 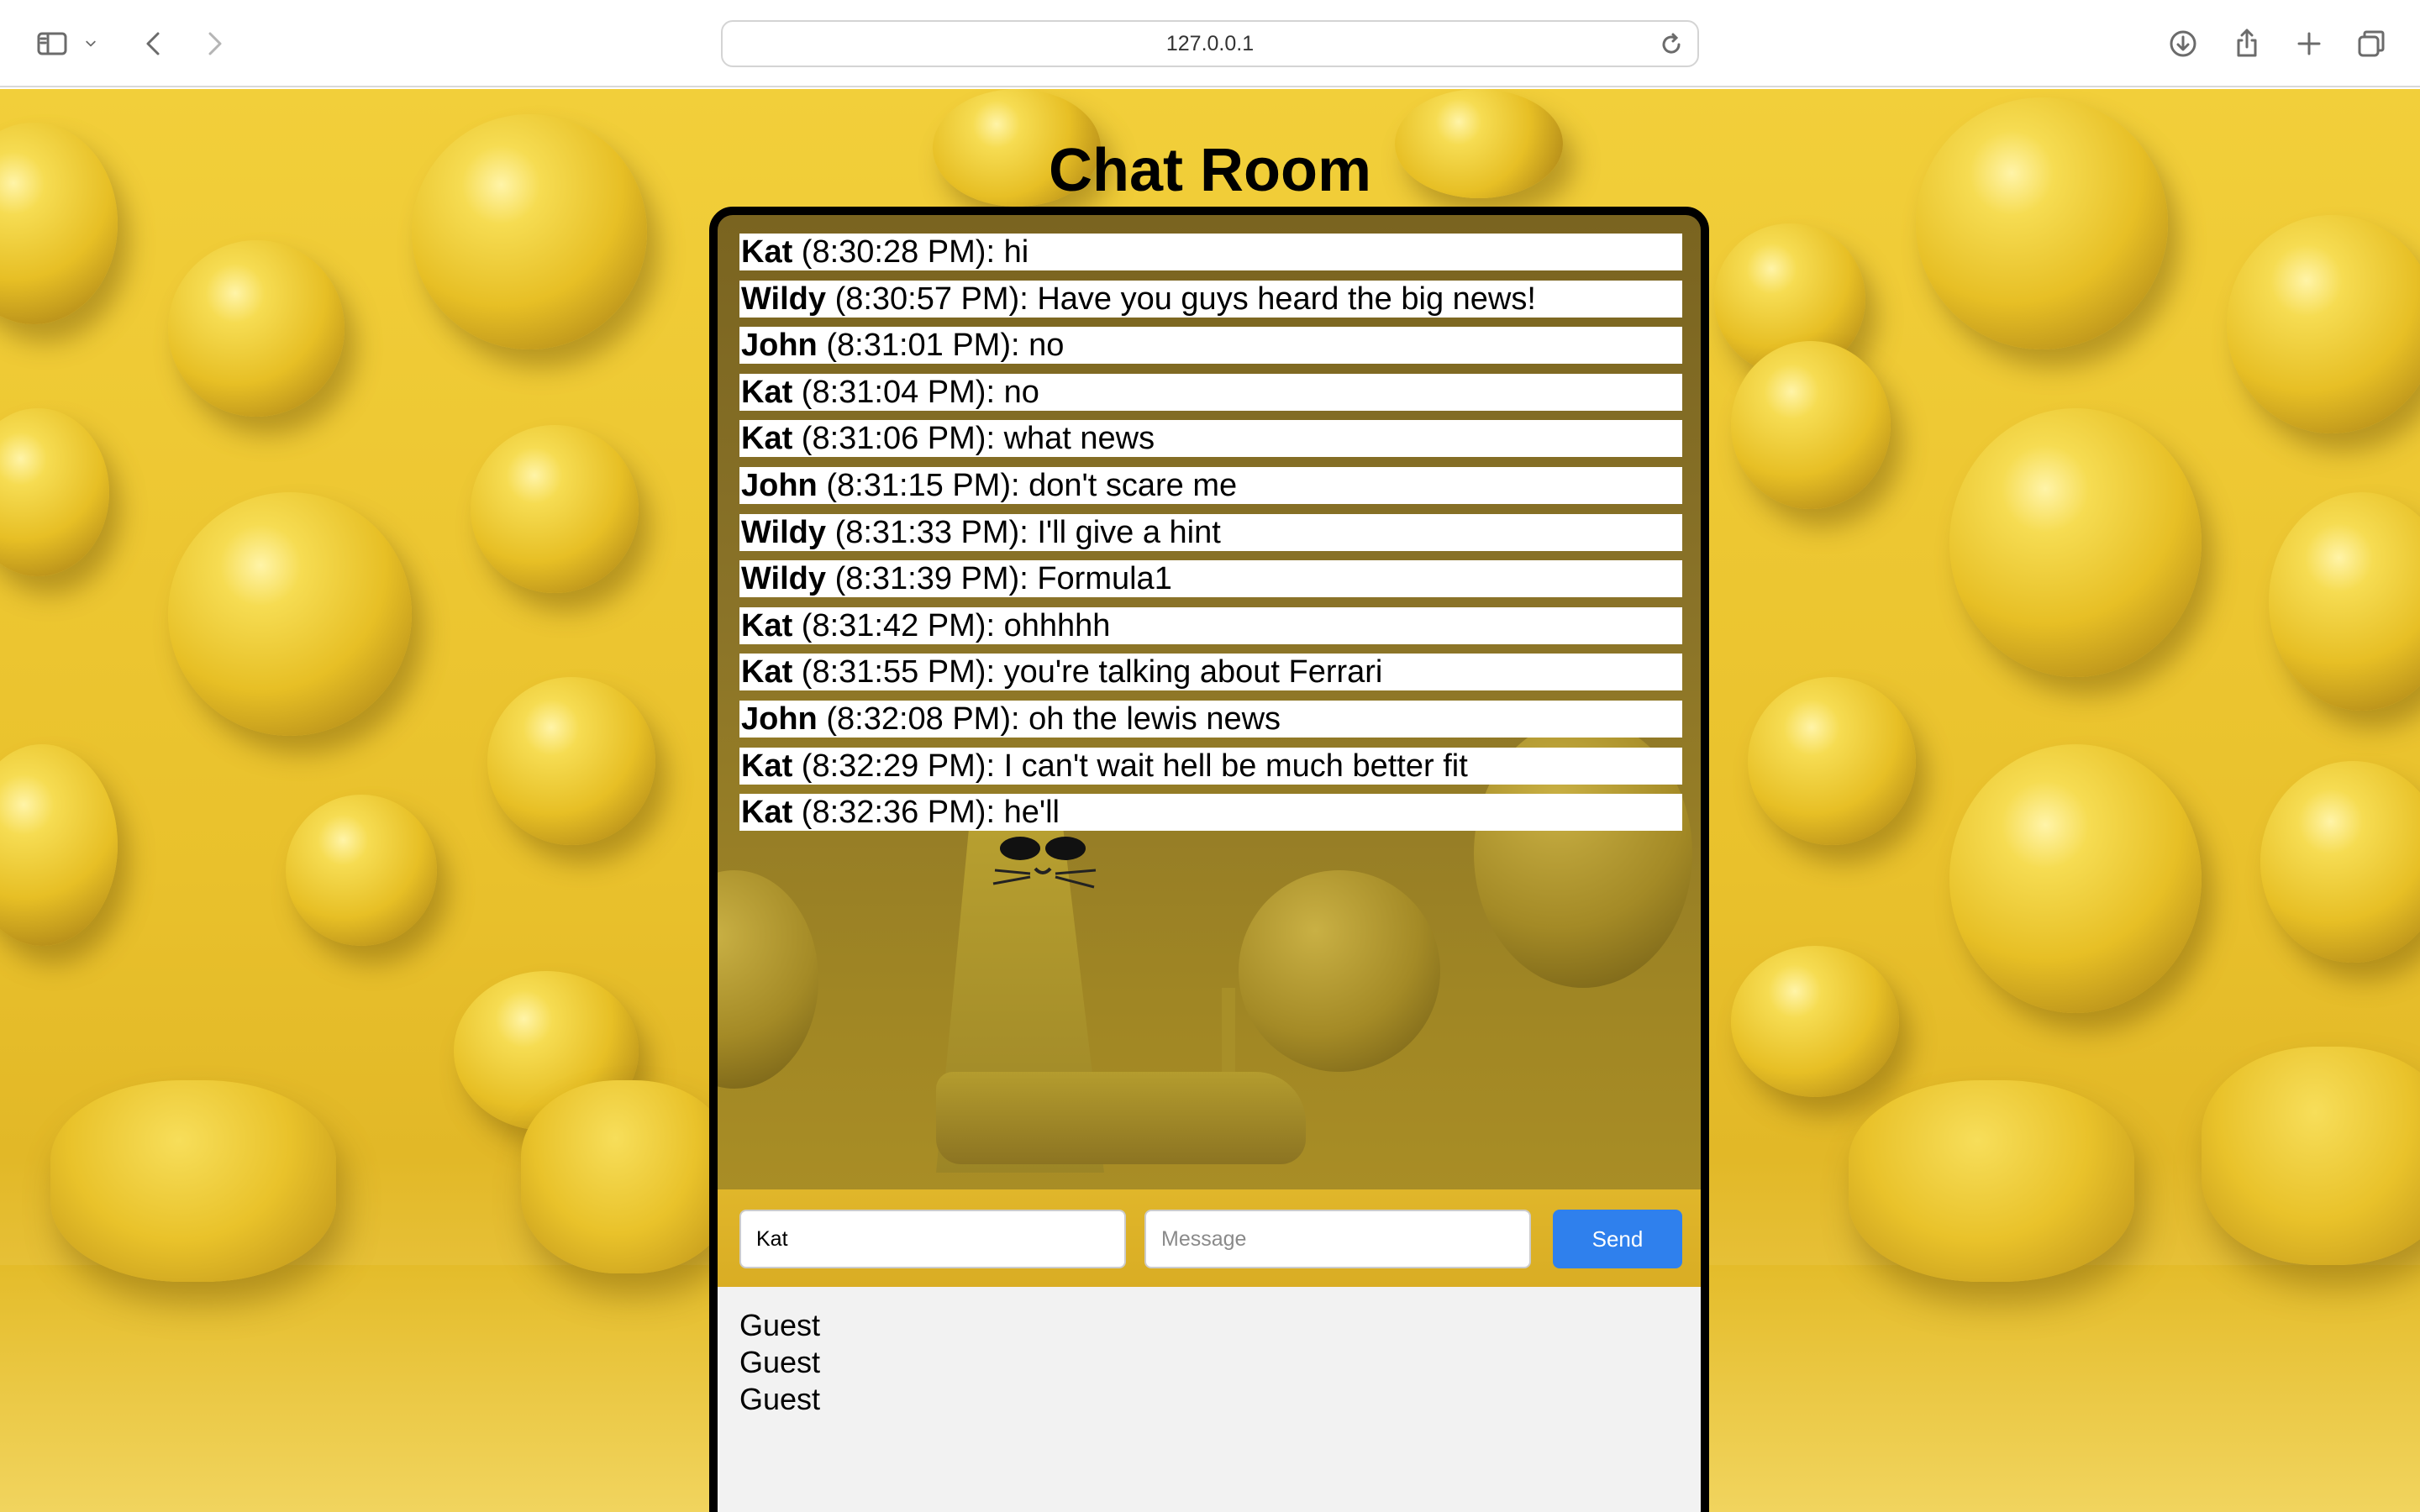 What do you see at coordinates (1235, 766) in the screenshot?
I see `message-text: I can't wait hell be much better fit` at bounding box center [1235, 766].